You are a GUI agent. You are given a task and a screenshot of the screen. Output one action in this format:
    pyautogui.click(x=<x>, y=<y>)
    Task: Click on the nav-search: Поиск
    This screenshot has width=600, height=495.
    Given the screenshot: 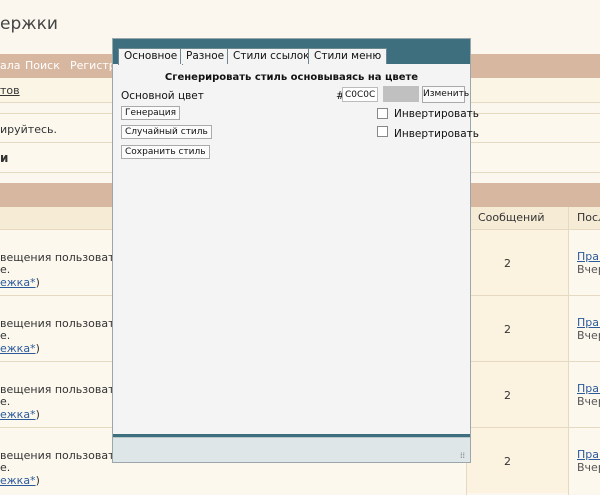 What is the action you would take?
    pyautogui.click(x=42, y=65)
    